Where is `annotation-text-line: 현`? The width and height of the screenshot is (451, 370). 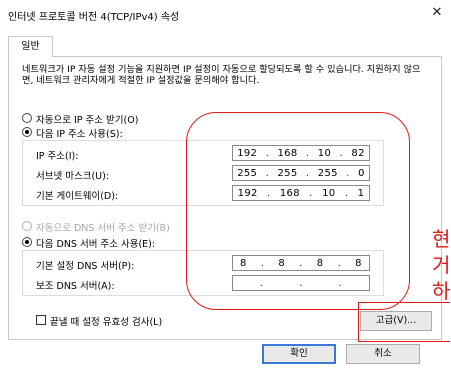 annotation-text-line: 현 is located at coordinates (441, 239).